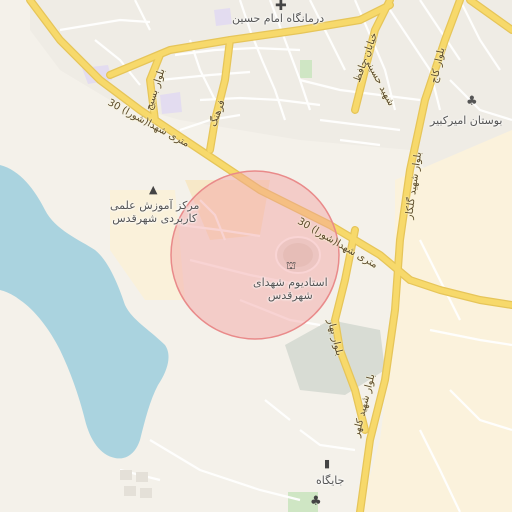 The height and width of the screenshot is (512, 512). Describe the element at coordinates (155, 205) in the screenshot. I see `poi-label-line: مرکز آموزش علمی` at that location.